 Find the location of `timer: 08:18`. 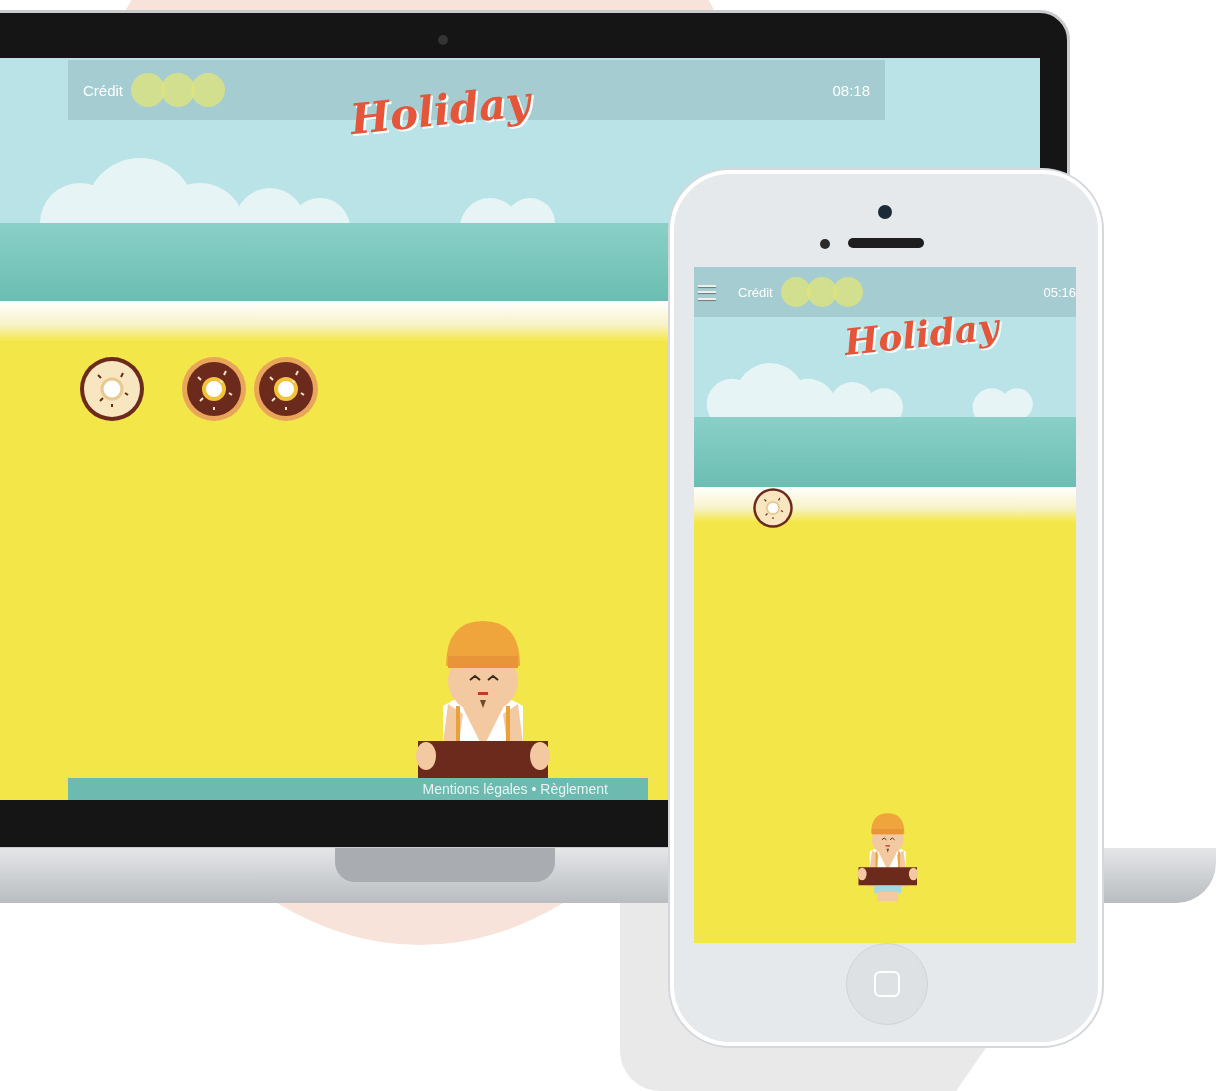

timer: 08:18 is located at coordinates (851, 90).